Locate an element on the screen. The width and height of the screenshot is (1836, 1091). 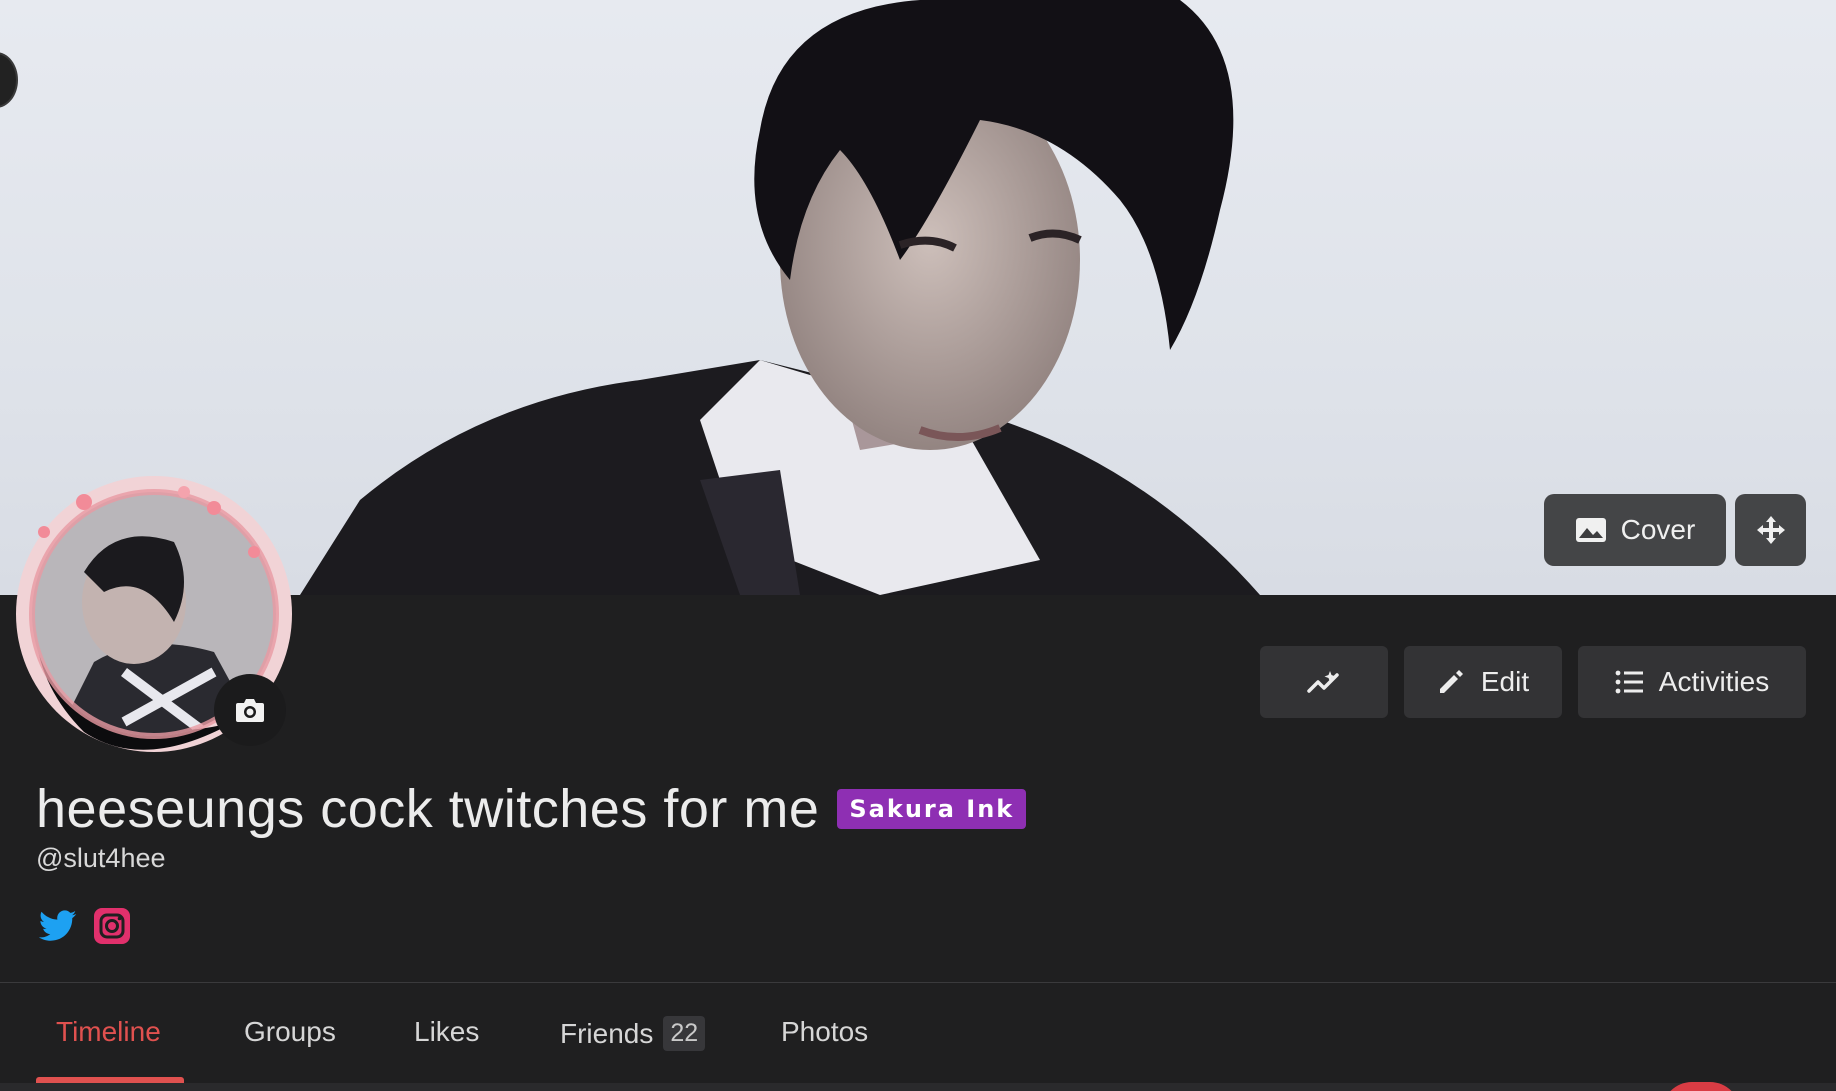
activities-button: Activities is located at coordinates (1692, 682).